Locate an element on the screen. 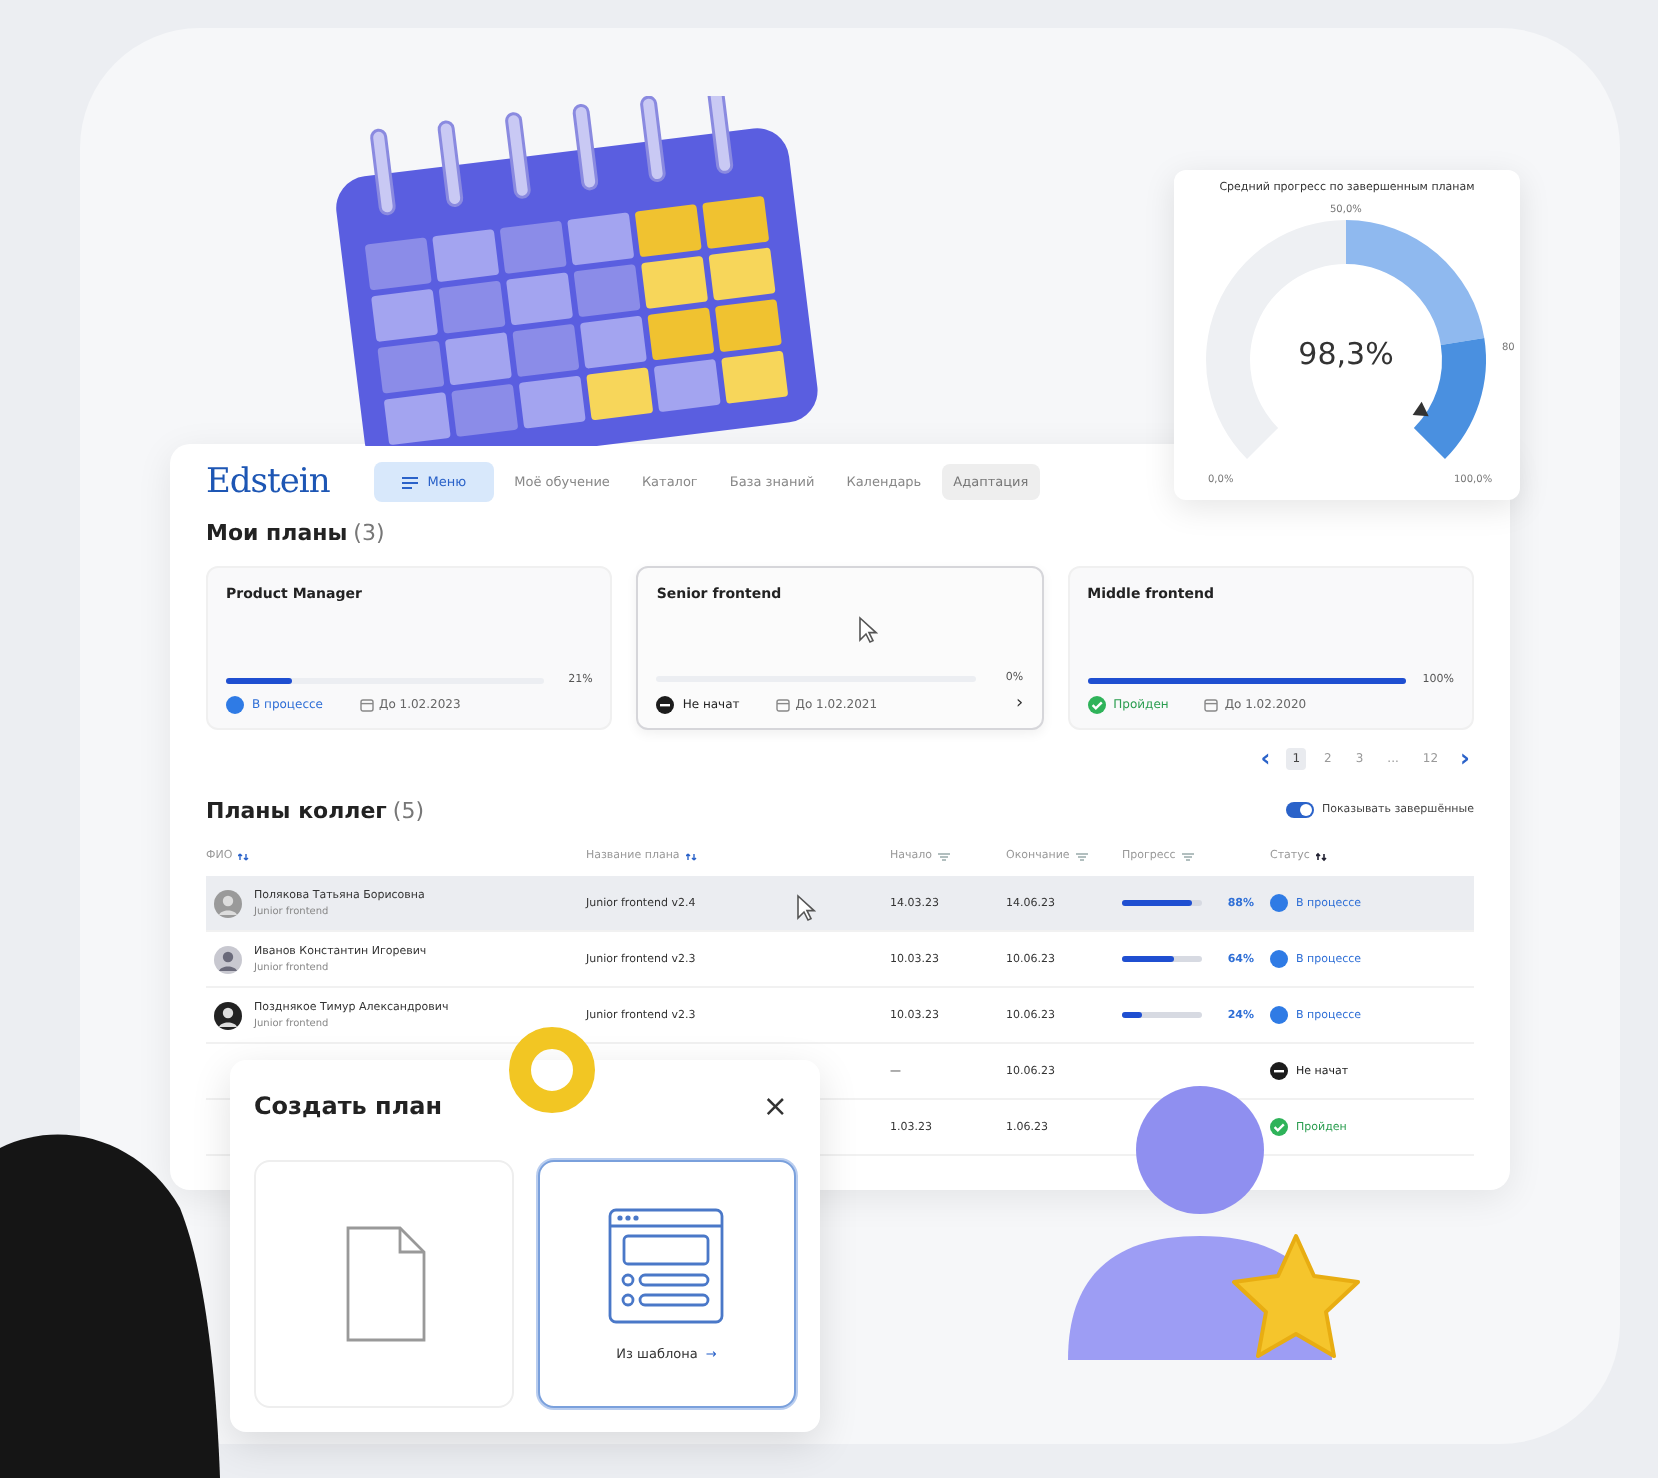 This screenshot has height=1478, width=1658. open-arrow: › is located at coordinates (1020, 704).